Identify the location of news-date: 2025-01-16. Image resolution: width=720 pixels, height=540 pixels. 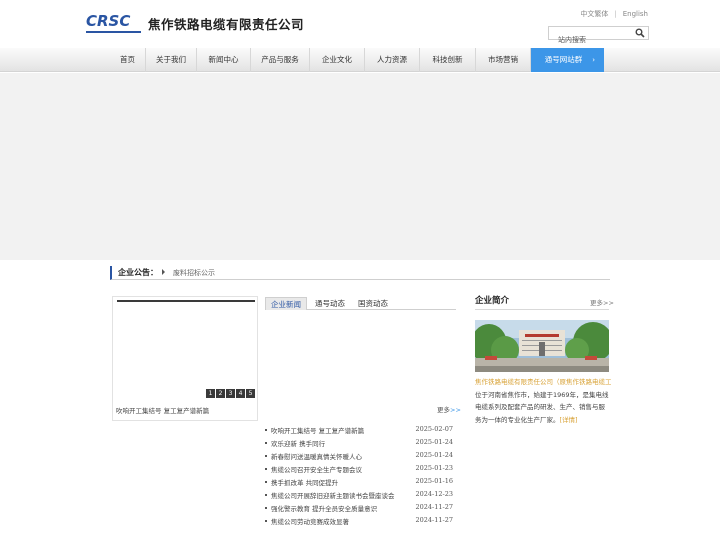
(434, 481).